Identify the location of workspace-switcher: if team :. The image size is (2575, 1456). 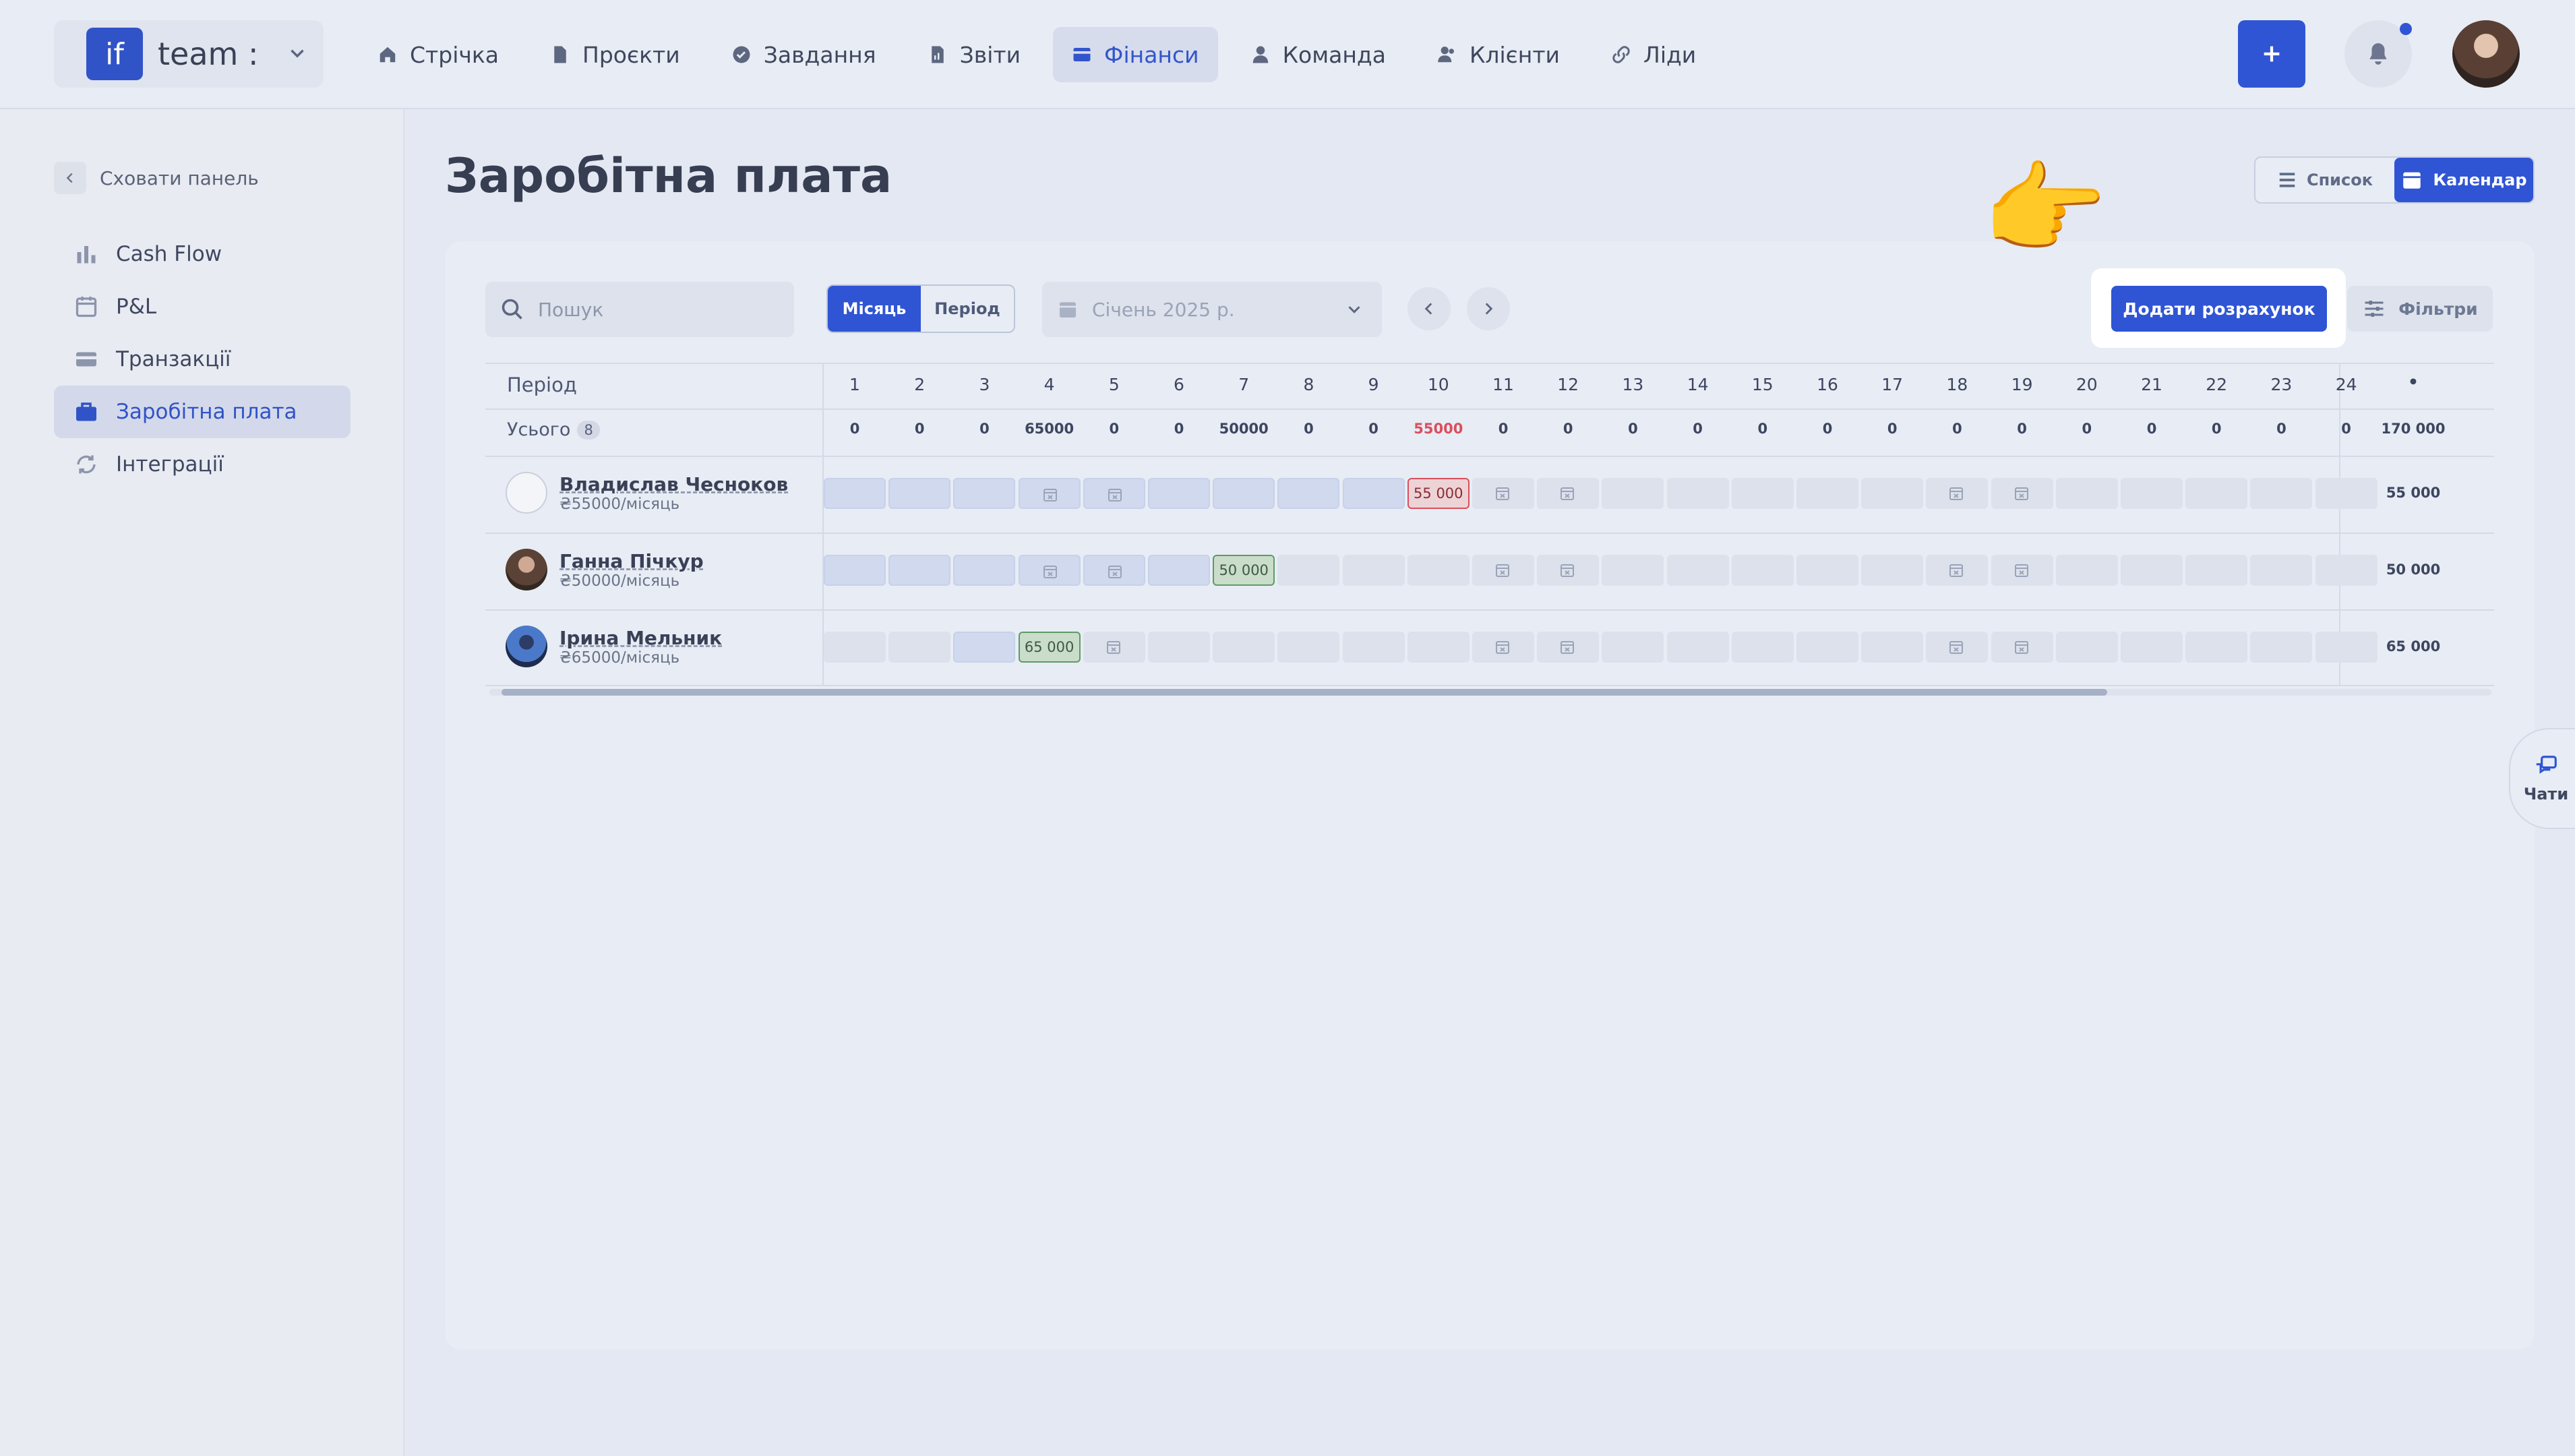
(189, 54).